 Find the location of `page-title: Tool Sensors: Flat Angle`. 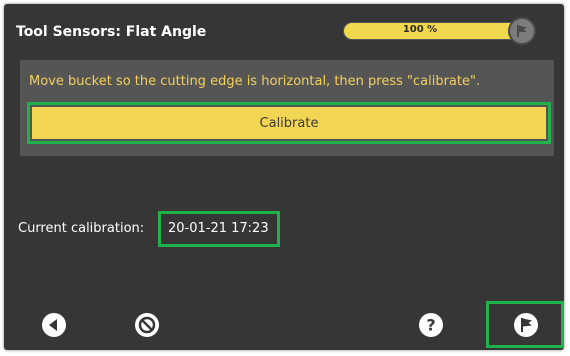

page-title: Tool Sensors: Flat Angle is located at coordinates (111, 32).